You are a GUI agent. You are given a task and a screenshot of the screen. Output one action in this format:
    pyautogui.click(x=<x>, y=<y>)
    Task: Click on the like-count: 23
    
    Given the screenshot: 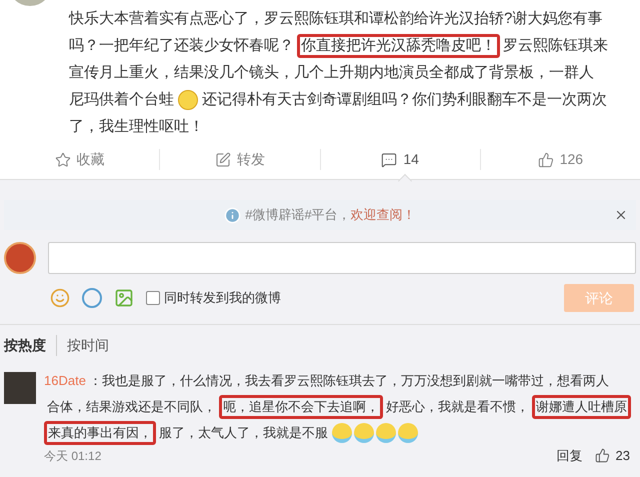 What is the action you would take?
    pyautogui.click(x=623, y=456)
    